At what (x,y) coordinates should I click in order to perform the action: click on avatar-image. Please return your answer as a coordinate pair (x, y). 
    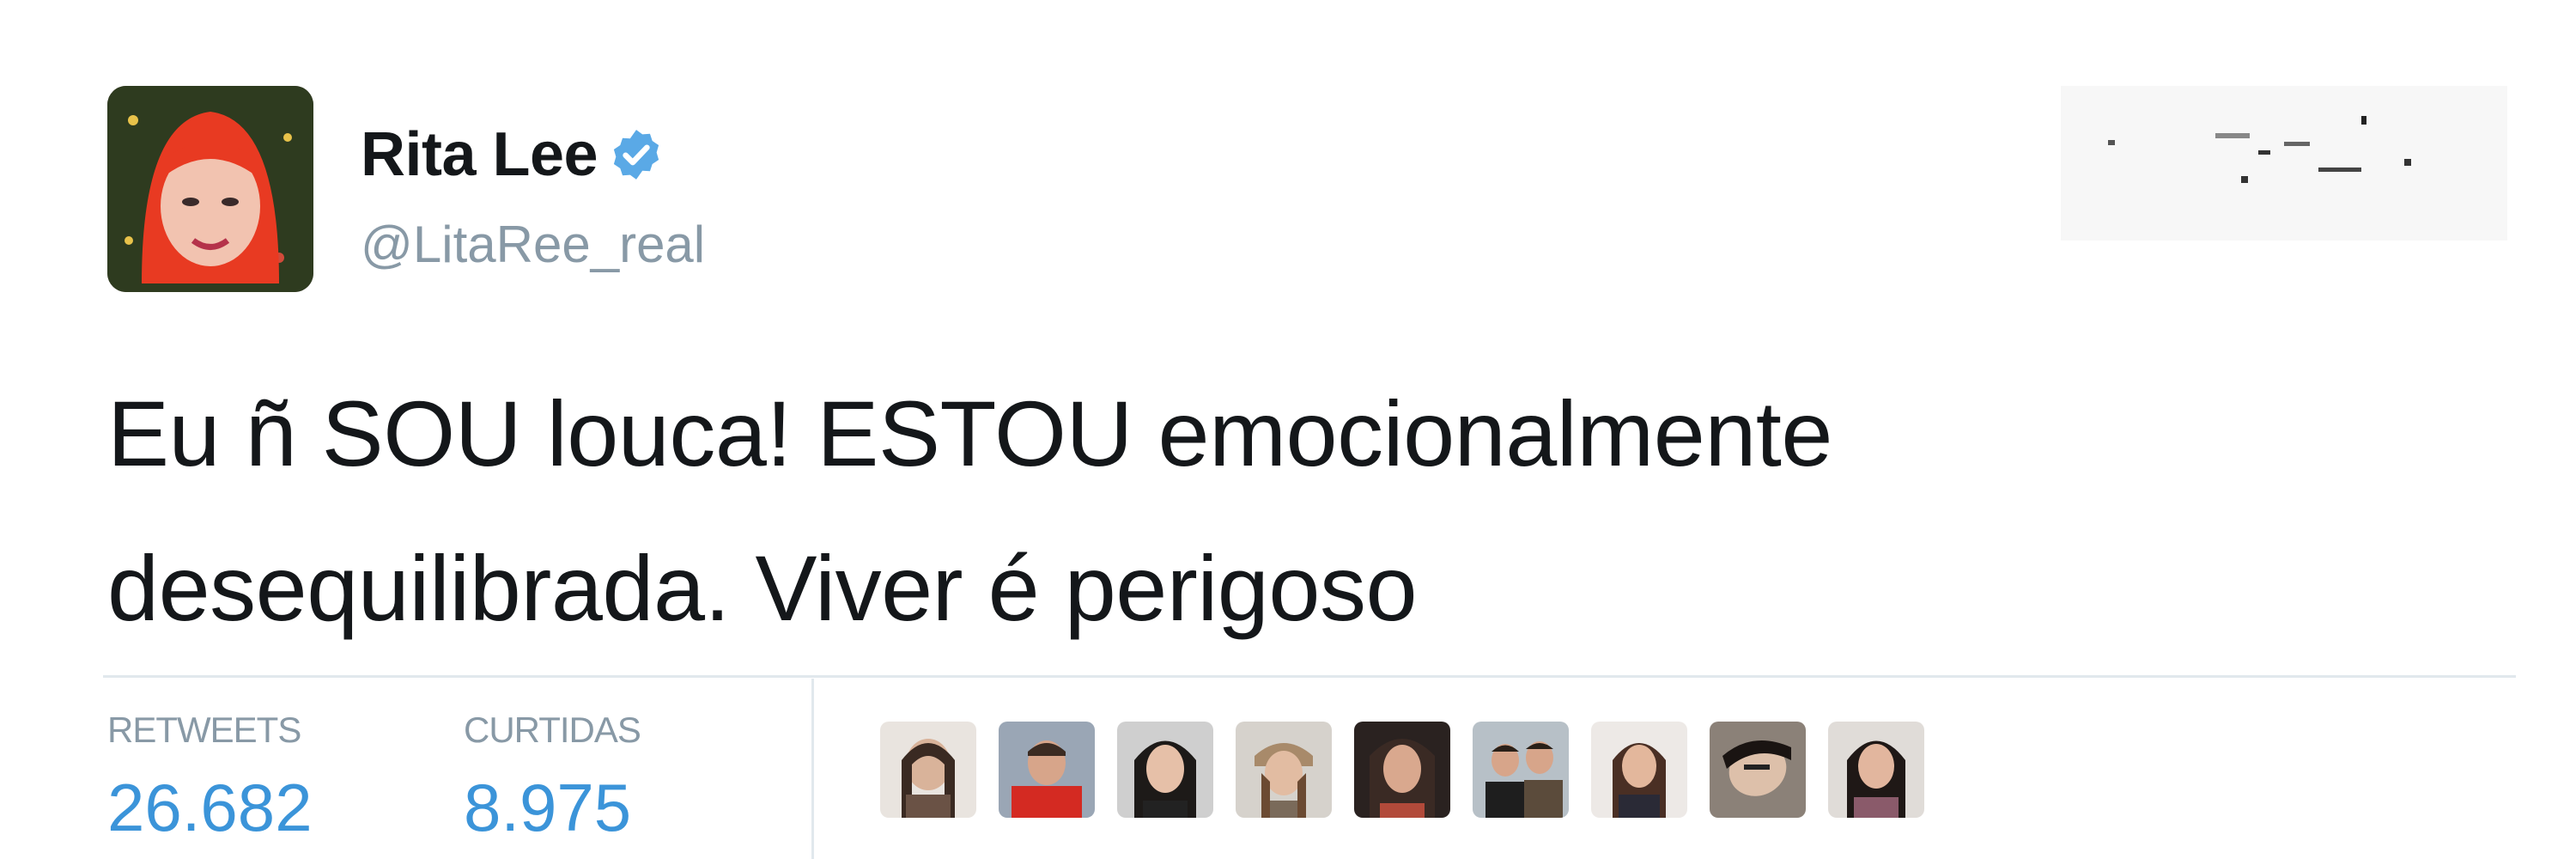
    Looking at the image, I should click on (210, 189).